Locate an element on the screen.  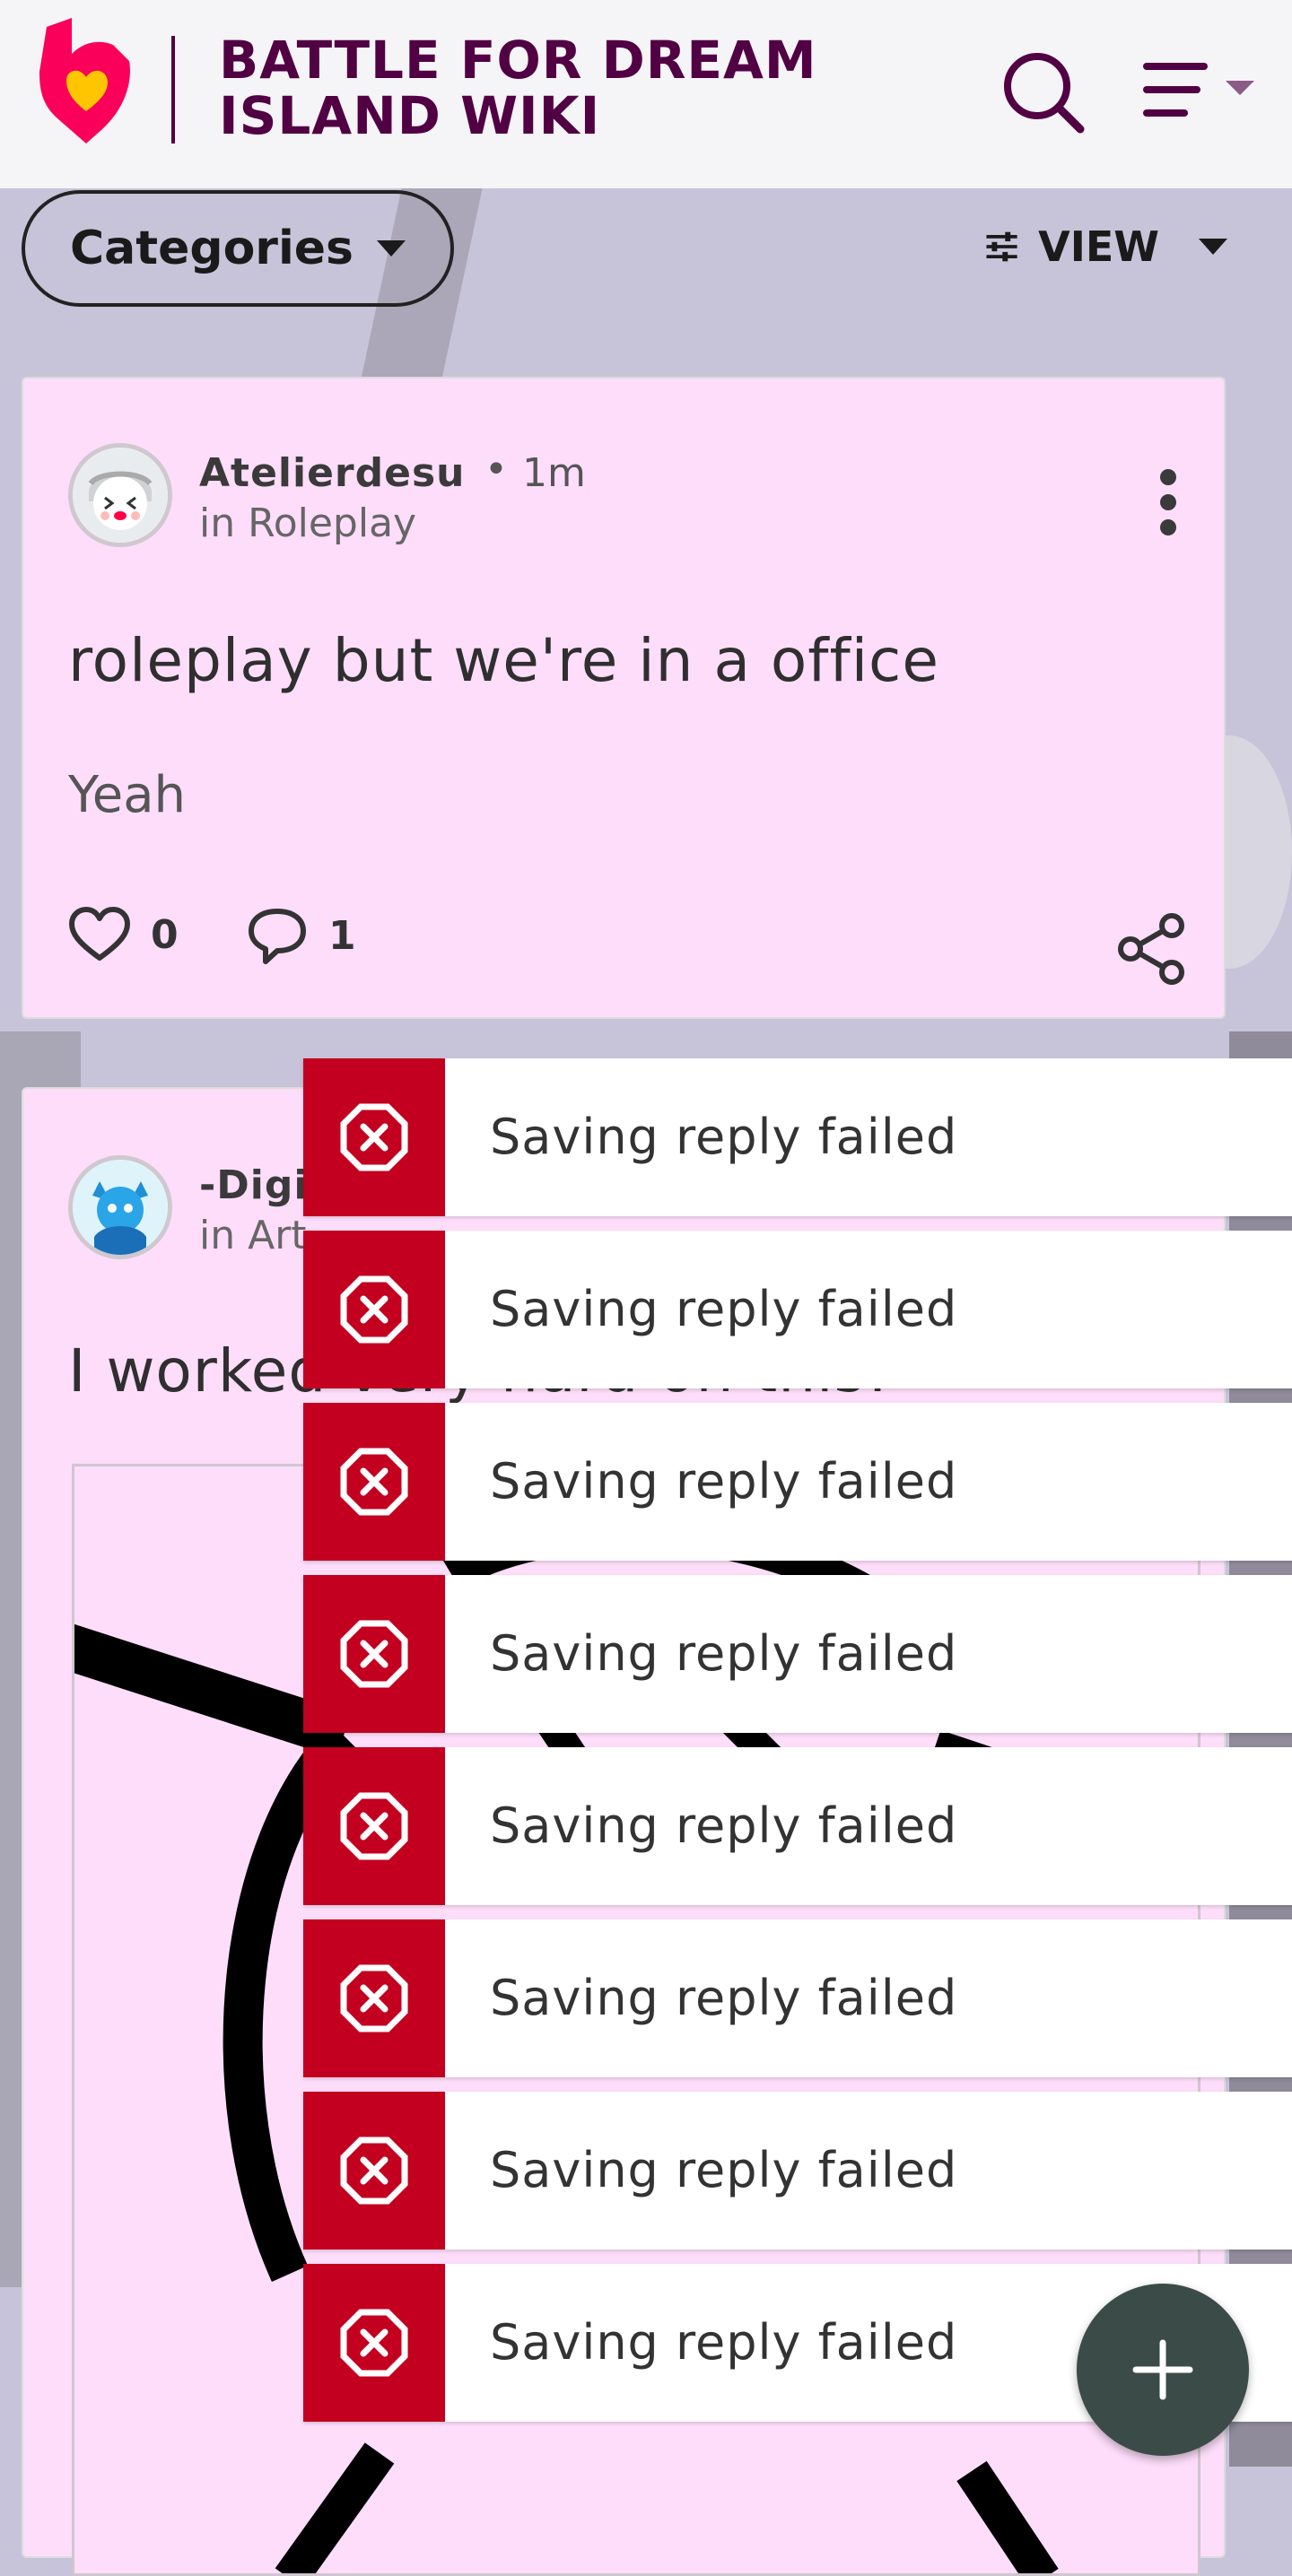
plus-icon is located at coordinates (1162, 2369).